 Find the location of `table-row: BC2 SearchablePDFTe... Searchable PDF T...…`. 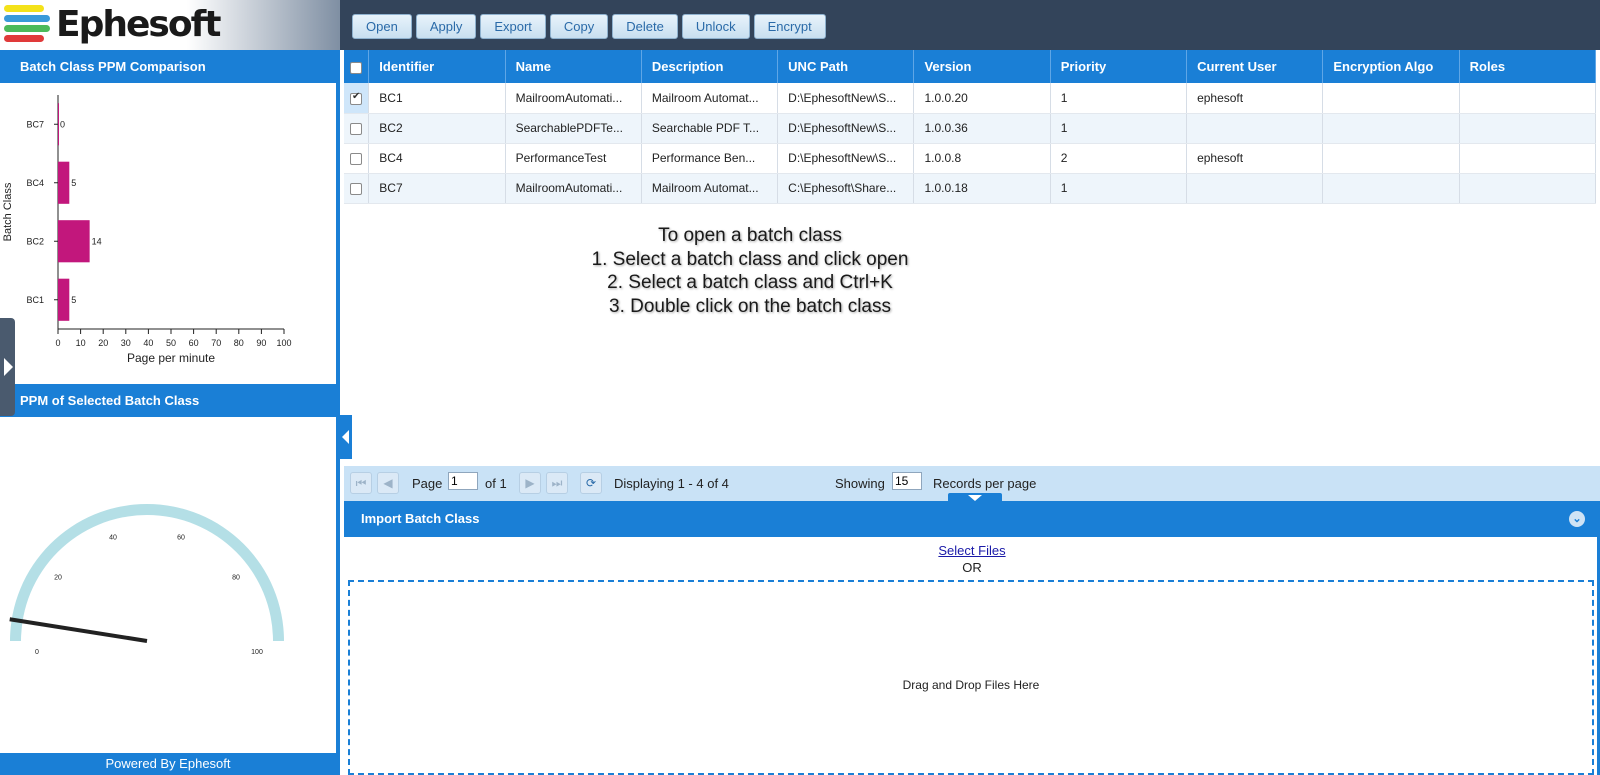

table-row: BC2 SearchablePDFTe... Searchable PDF T...… is located at coordinates (970, 128).